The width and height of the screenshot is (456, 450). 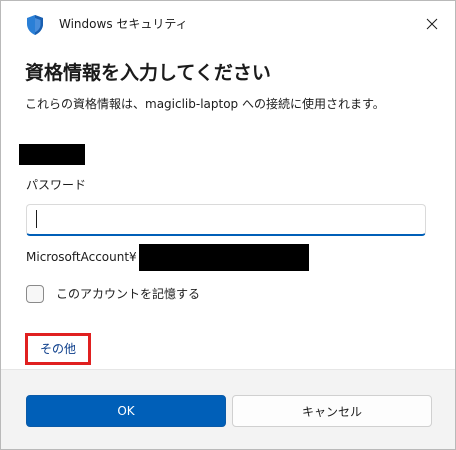 I want to click on password-field, so click(x=226, y=220).